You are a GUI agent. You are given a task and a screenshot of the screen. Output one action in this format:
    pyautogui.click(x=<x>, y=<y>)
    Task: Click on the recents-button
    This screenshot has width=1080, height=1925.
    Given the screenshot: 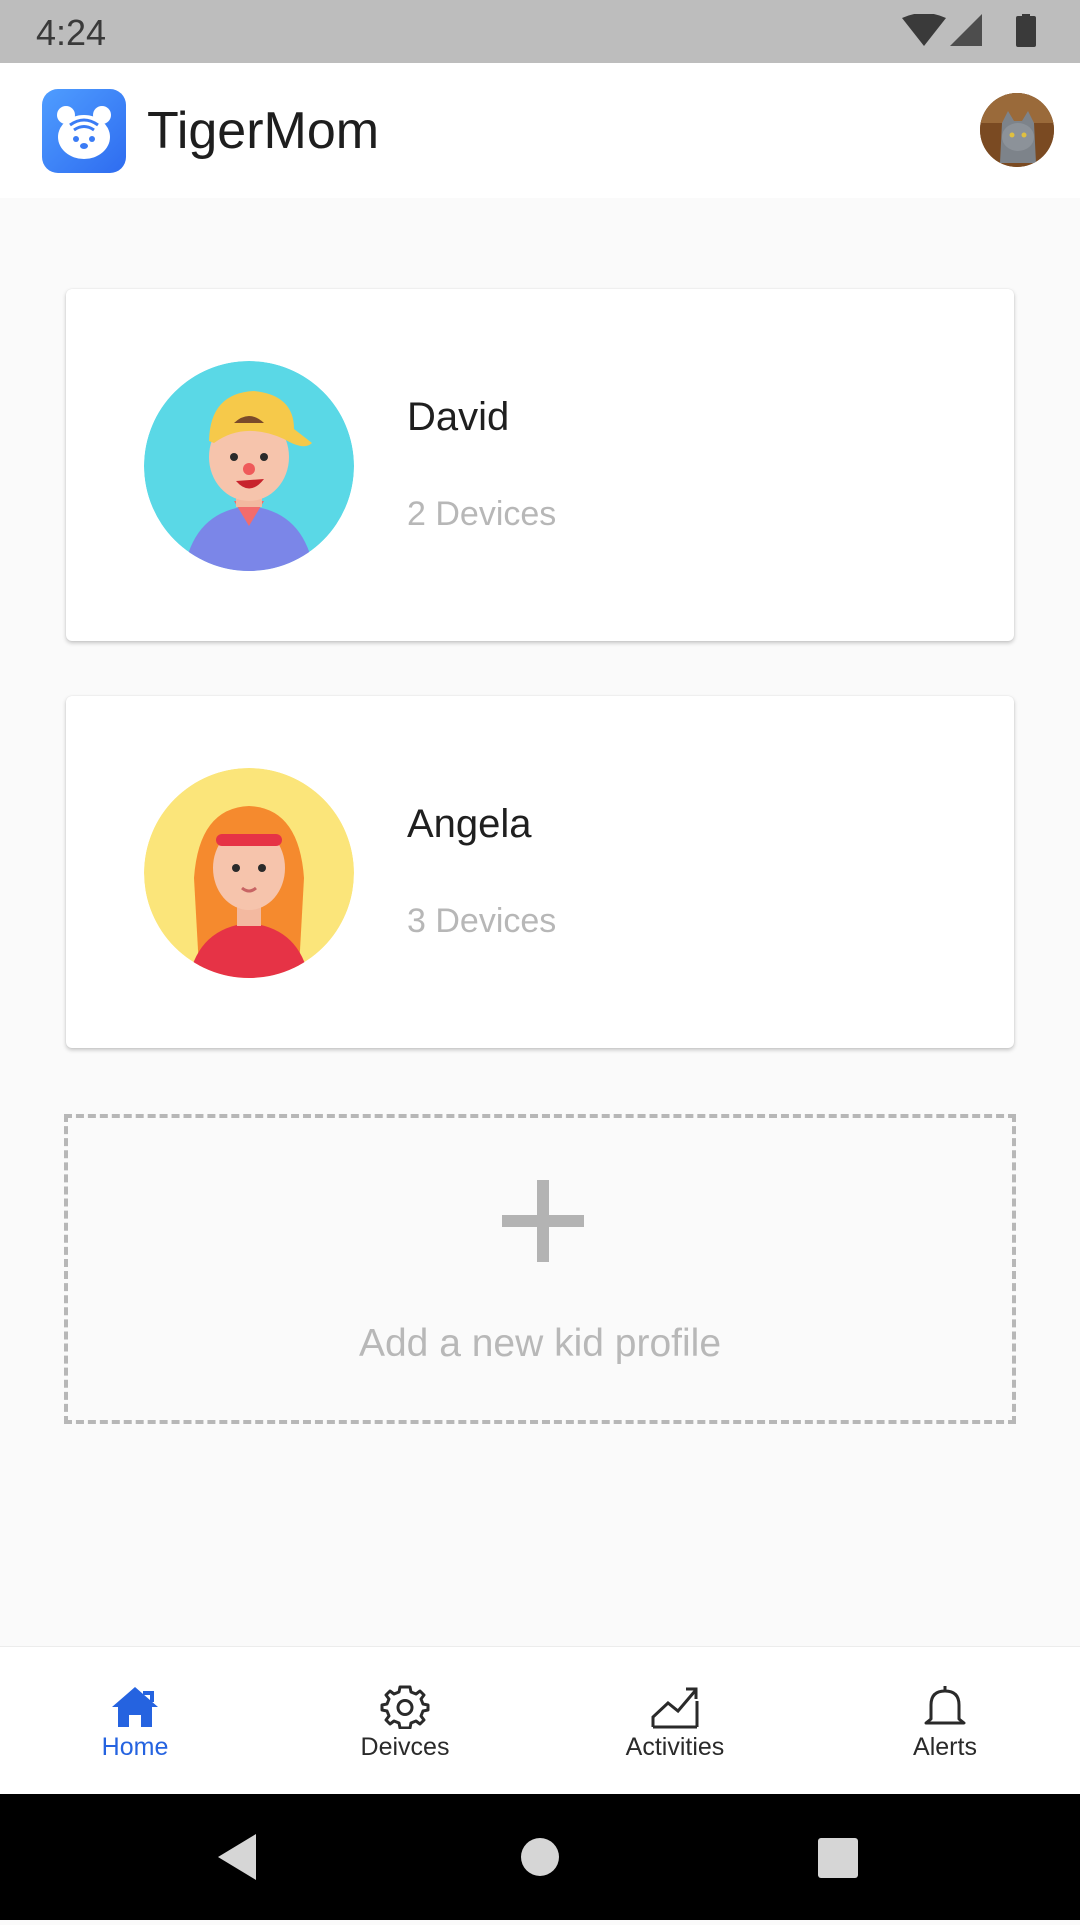 What is the action you would take?
    pyautogui.click(x=838, y=1858)
    